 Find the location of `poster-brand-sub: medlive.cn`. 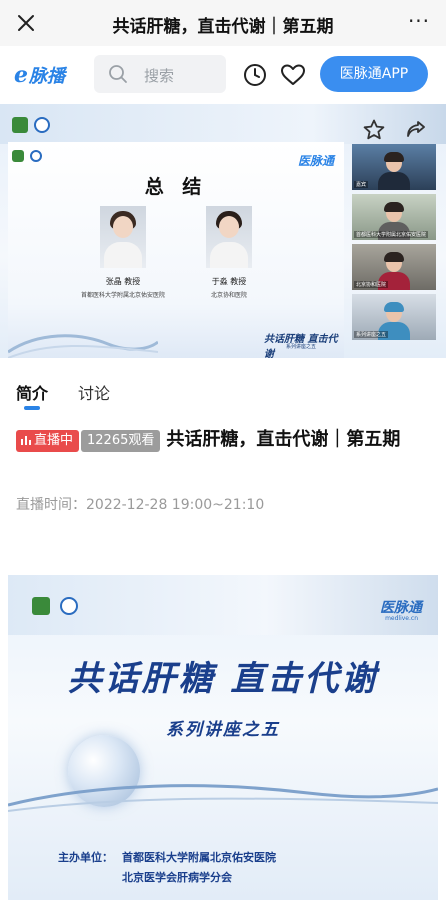

poster-brand-sub: medlive.cn is located at coordinates (401, 618).